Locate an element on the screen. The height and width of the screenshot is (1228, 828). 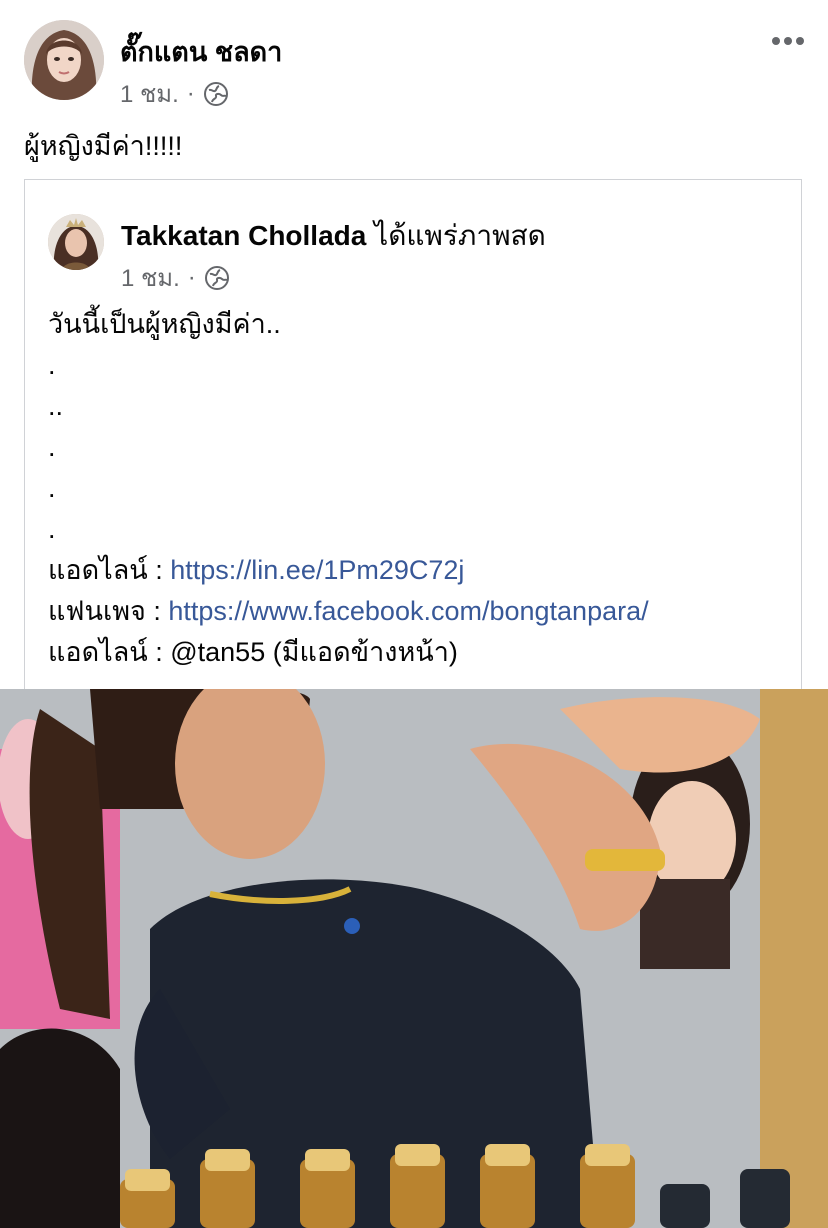
shared-action: ได้แพร่ภาพสด is located at coordinates (460, 235).